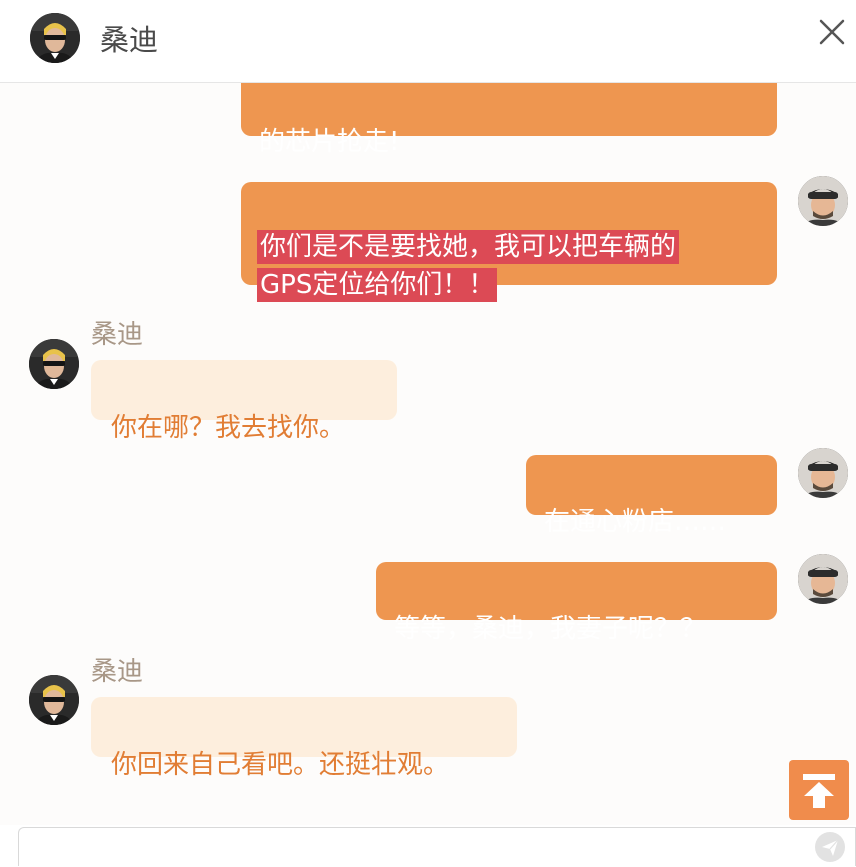 The image size is (856, 867). I want to click on scroll-to-top-button, so click(819, 790).